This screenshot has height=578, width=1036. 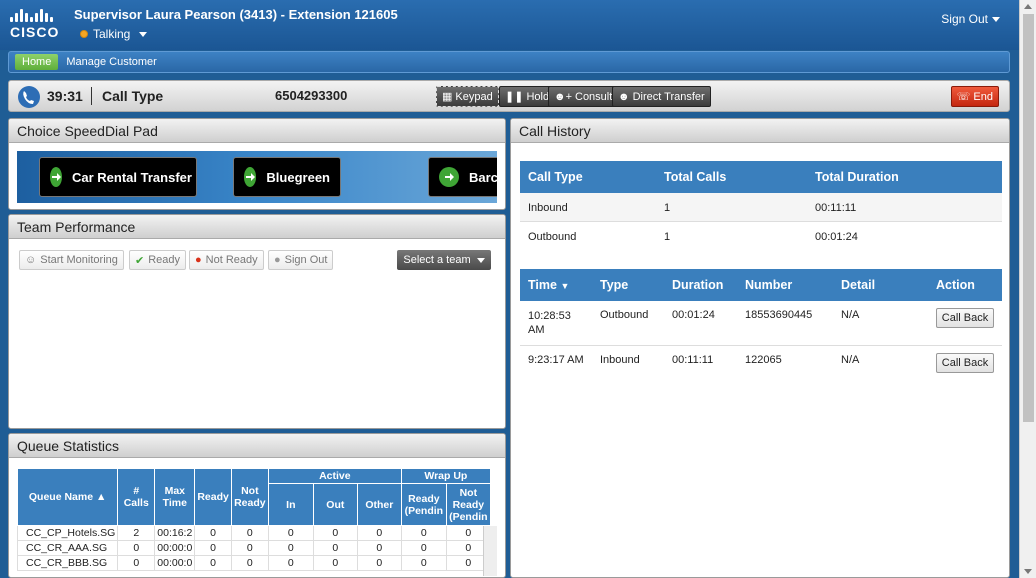 I want to click on hold-label: Hold, so click(x=538, y=96).